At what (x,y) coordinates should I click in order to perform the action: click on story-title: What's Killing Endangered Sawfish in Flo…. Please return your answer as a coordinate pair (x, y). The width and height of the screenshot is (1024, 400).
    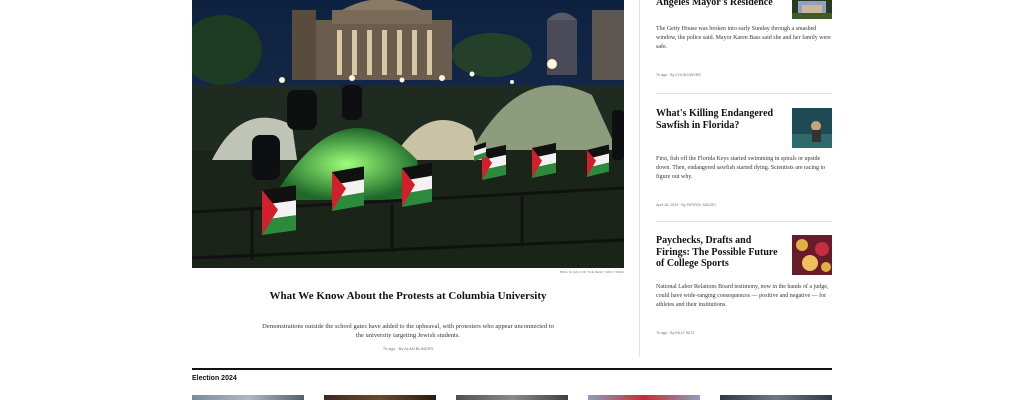
    Looking at the image, I should click on (720, 119).